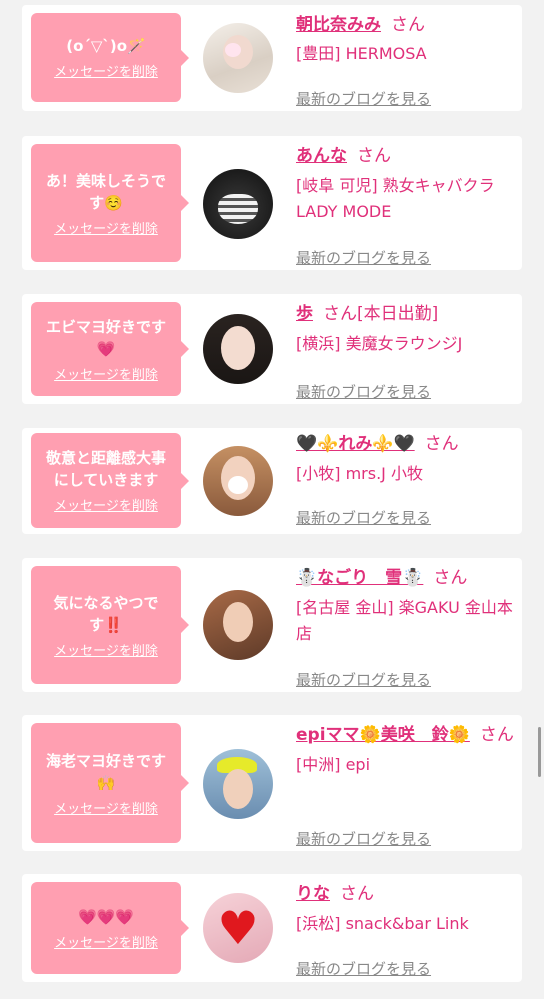 The image size is (544, 999). I want to click on message-bubble: エビマヨ好きです💗 メッセージを削除, so click(110, 349).